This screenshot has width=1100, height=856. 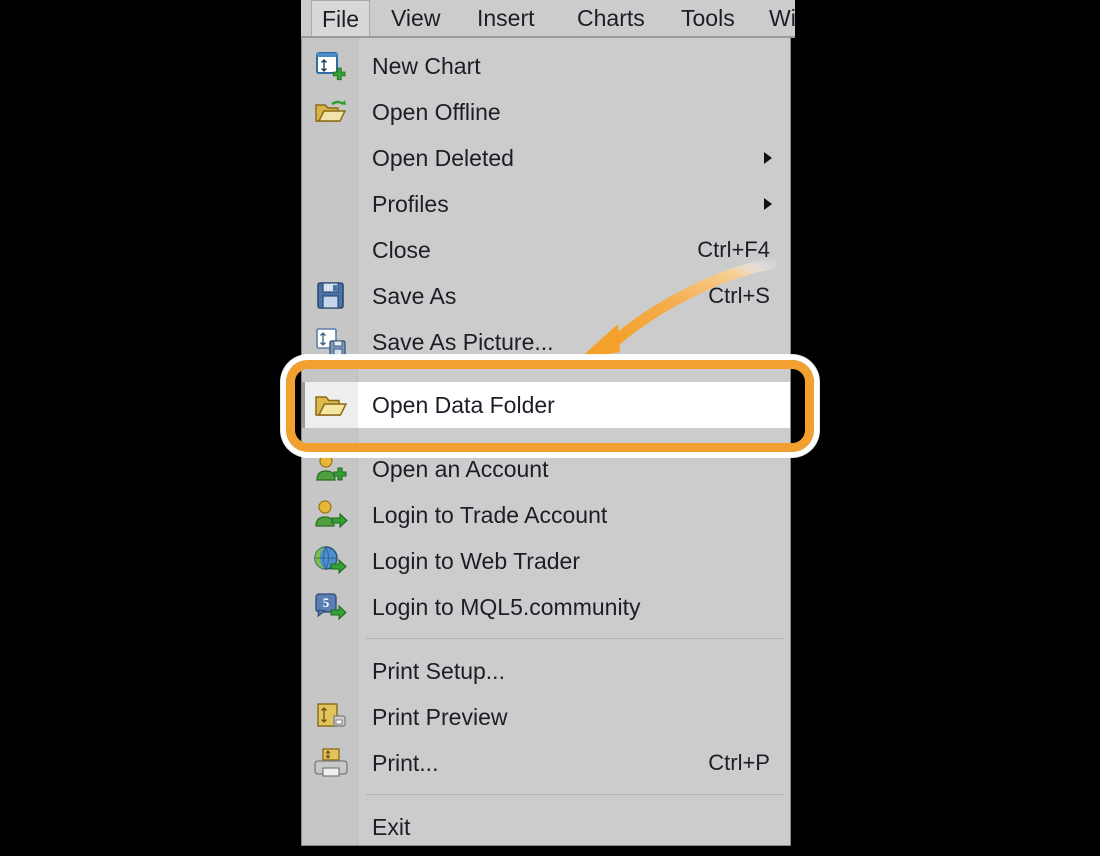 I want to click on chart-floppy-icon, so click(x=331, y=342).